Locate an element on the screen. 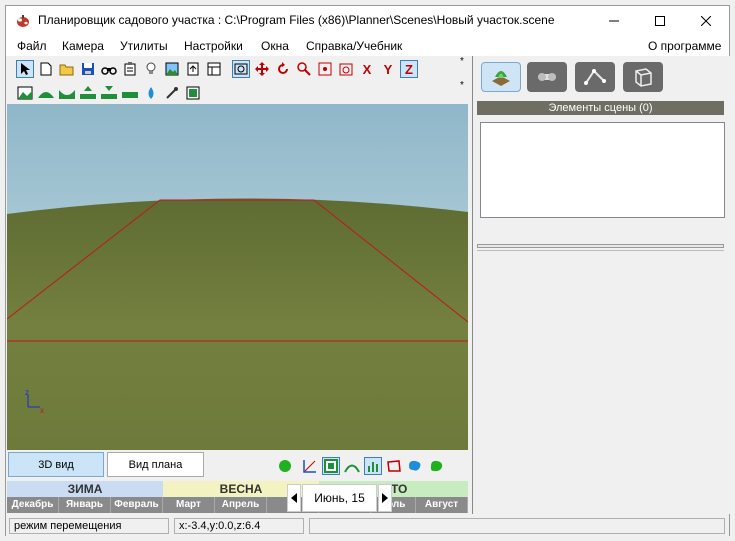 This screenshot has width=735, height=541. status-bar: режим перемещения x:-3.4,y:0.0,z:6.4 is located at coordinates (367, 525).